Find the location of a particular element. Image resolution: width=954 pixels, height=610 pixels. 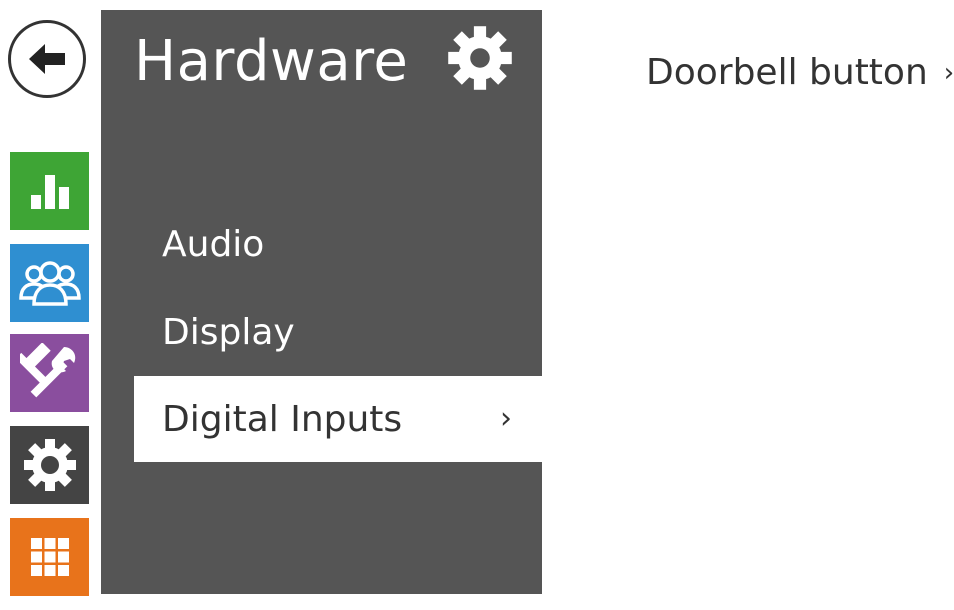

grid-icon is located at coordinates (49, 557).